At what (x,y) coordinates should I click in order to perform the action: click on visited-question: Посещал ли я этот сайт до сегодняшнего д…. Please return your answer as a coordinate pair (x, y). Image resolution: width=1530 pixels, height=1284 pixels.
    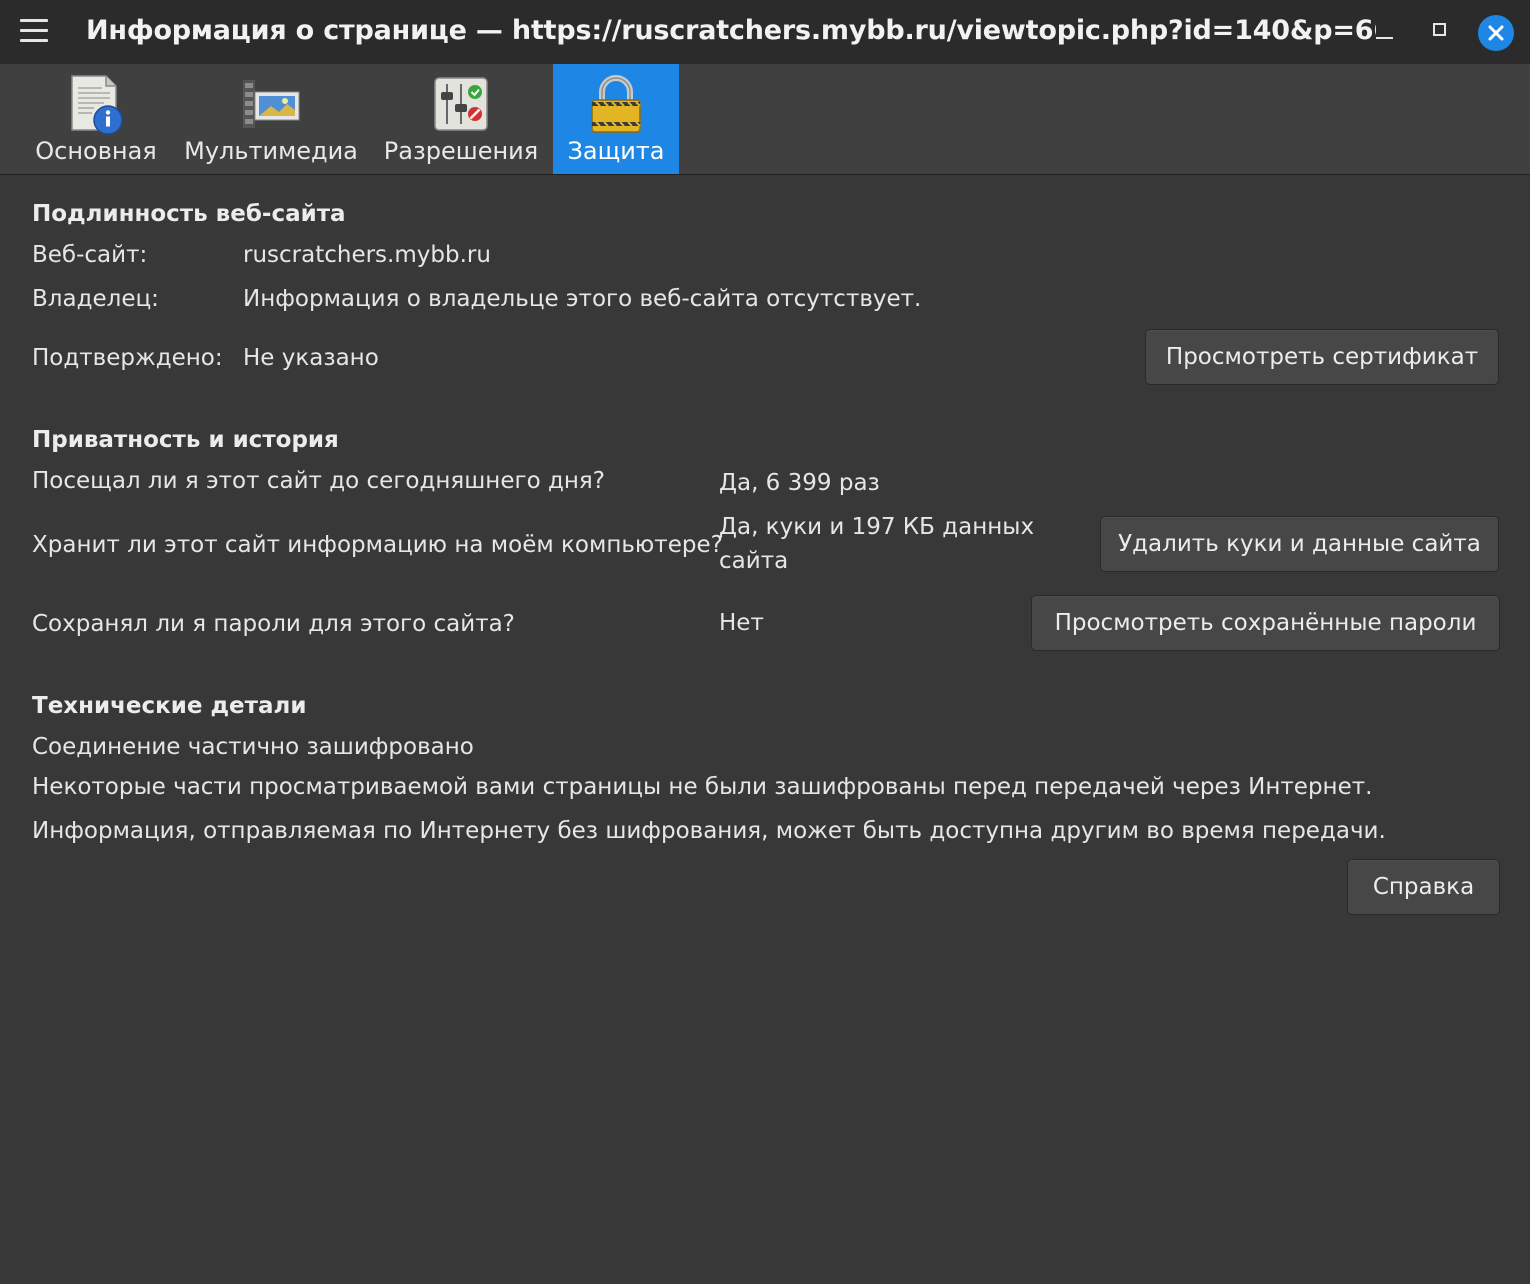
    Looking at the image, I should click on (318, 481).